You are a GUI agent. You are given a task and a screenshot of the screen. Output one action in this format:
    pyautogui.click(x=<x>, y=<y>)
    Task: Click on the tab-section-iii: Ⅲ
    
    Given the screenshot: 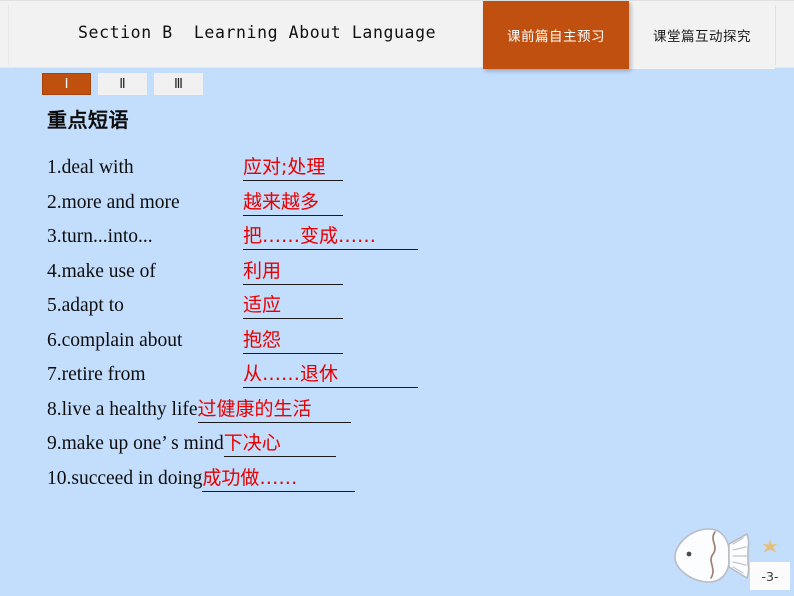 What is the action you would take?
    pyautogui.click(x=178, y=84)
    